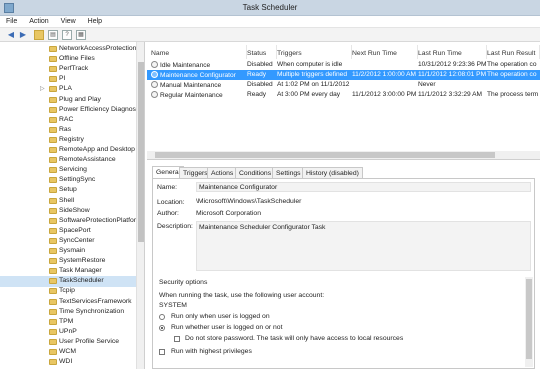 The height and width of the screenshot is (369, 540). Describe the element at coordinates (68, 342) in the screenshot. I see `tree-item: User Profile Service` at that location.